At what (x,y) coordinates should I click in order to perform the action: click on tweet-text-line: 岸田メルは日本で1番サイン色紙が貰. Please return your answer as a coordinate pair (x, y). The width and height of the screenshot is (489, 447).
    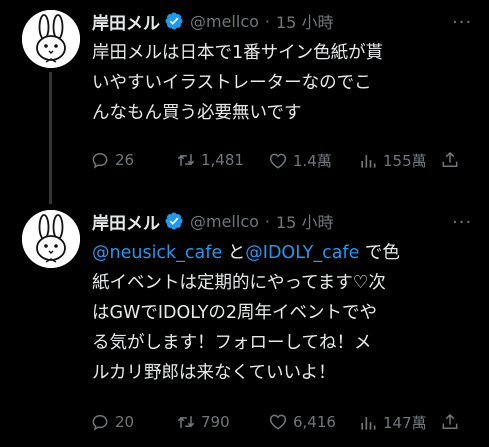
    Looking at the image, I should click on (238, 53).